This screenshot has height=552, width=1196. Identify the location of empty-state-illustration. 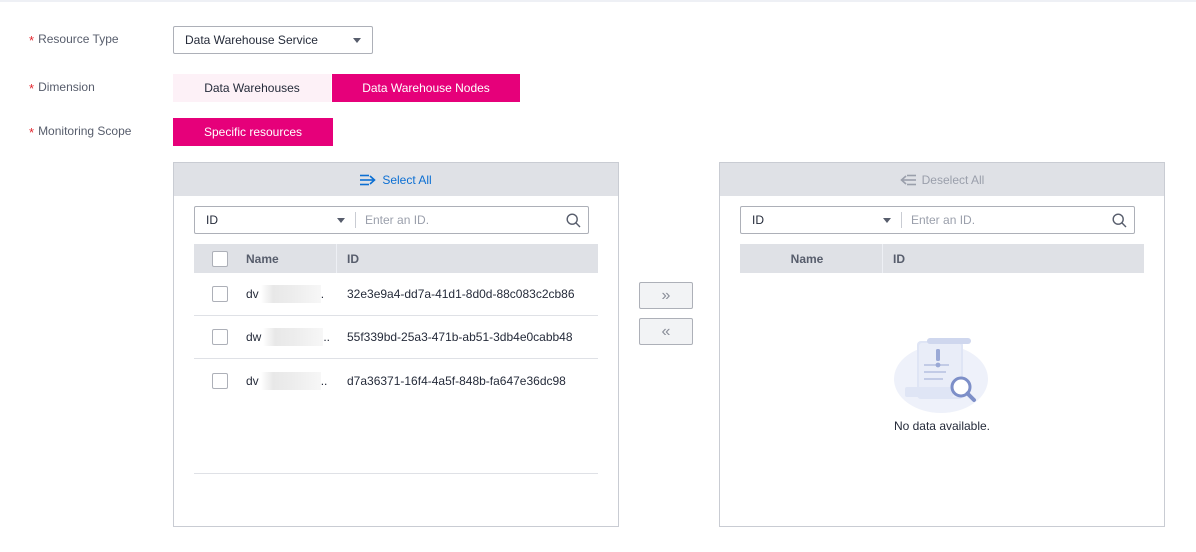
(941, 377).